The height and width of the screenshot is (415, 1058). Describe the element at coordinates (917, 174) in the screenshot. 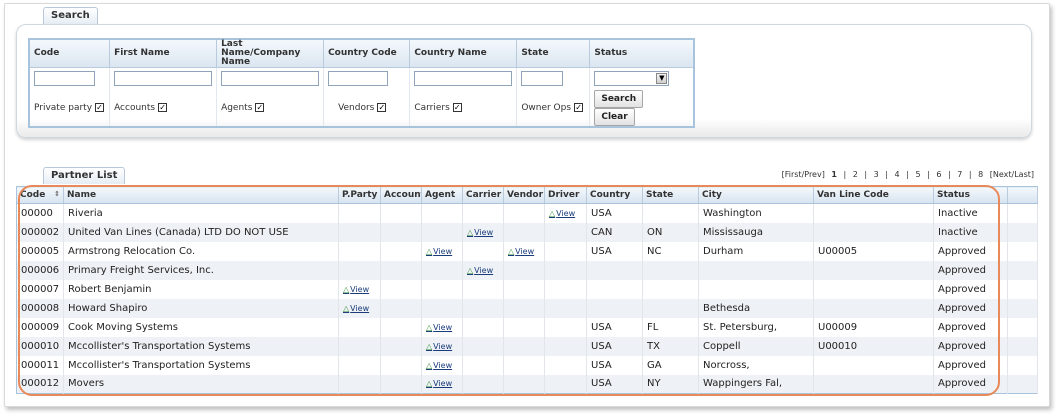

I see `pager-page-5: 5` at that location.